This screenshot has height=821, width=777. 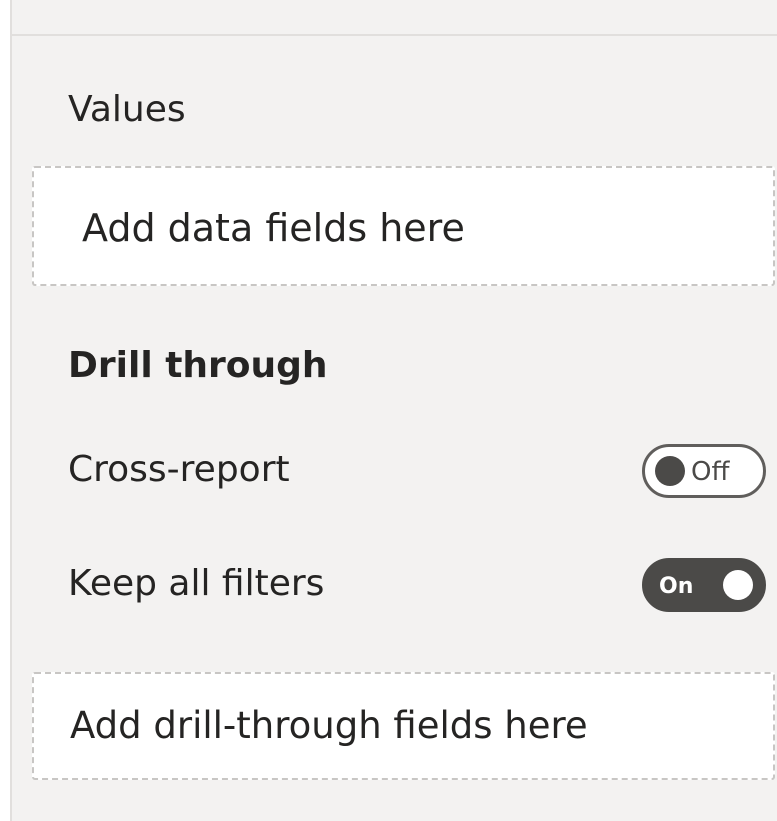 I want to click on keep-all-filters-toggle: On, so click(x=704, y=585).